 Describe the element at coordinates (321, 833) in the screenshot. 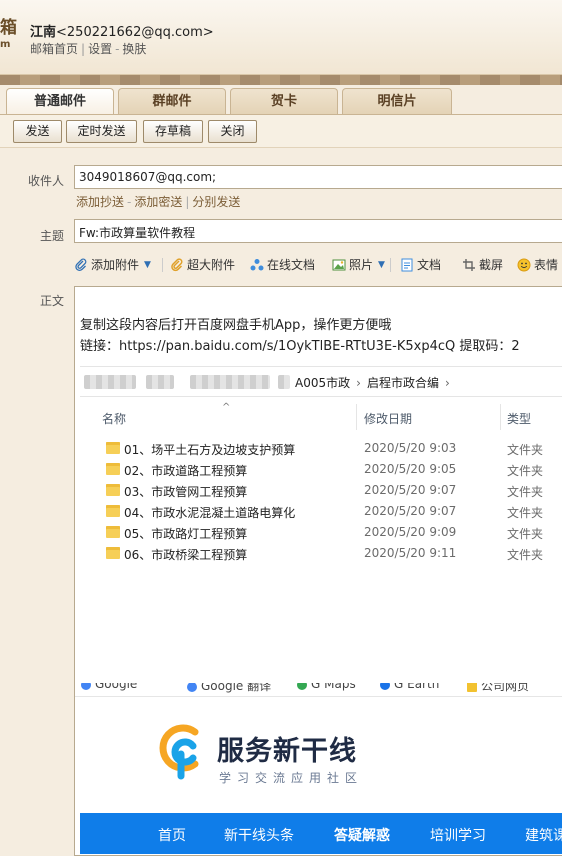

I see `site-nav-bar: 首页 新干线头条 答疑解惑 培训学习 建筑课` at that location.